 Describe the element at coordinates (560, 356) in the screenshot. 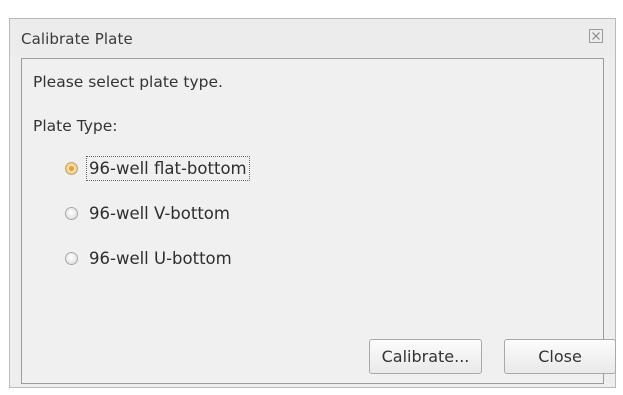

I see `close-button: Close` at that location.